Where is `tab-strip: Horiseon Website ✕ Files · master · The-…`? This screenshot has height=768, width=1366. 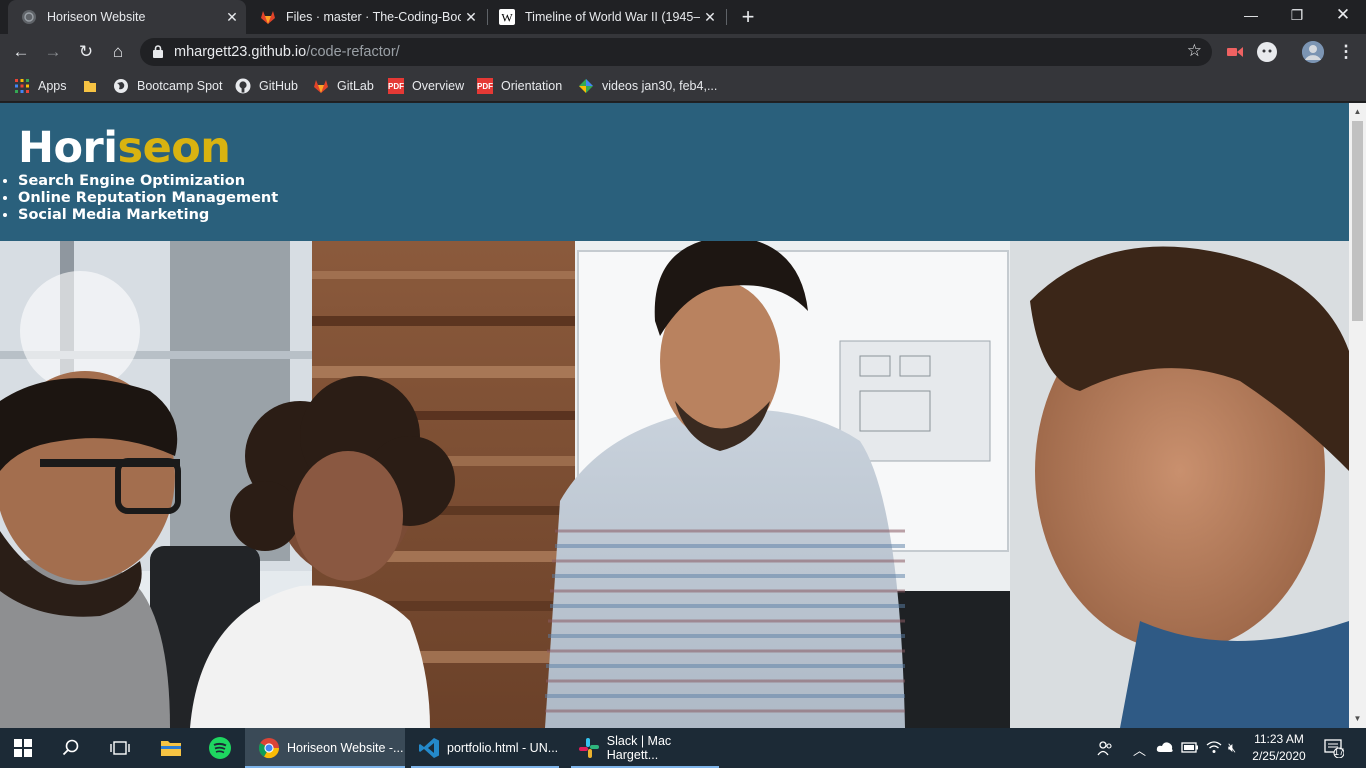
tab-strip: Horiseon Website ✕ Files · master · The-… is located at coordinates (683, 17).